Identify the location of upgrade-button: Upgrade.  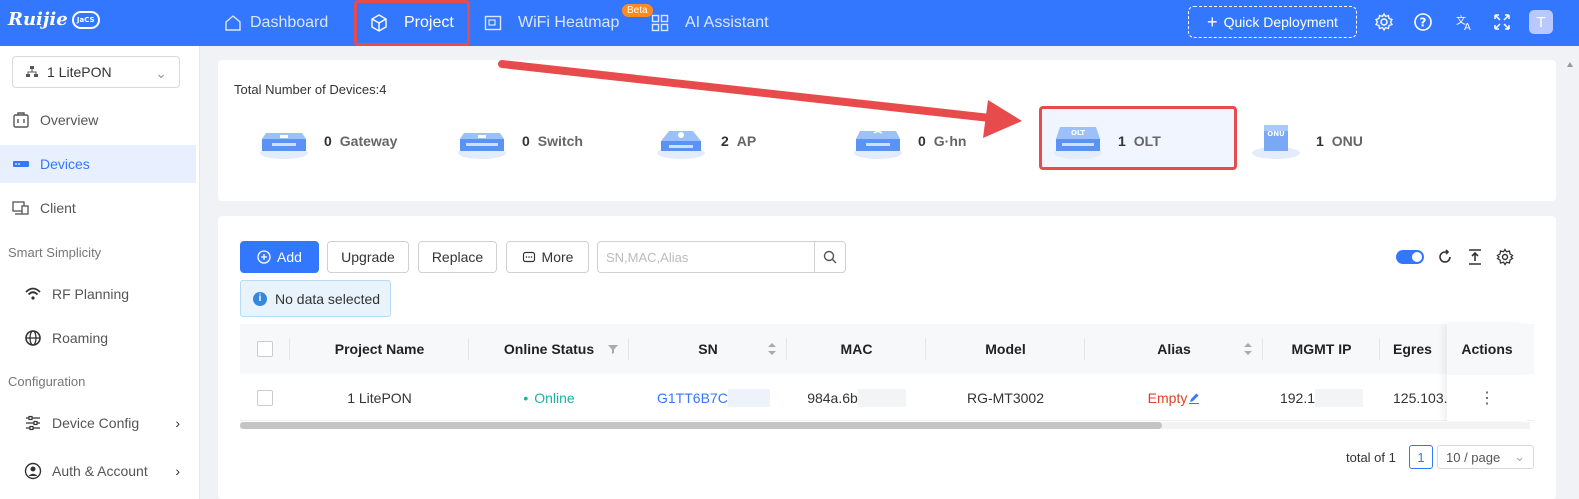
(368, 257).